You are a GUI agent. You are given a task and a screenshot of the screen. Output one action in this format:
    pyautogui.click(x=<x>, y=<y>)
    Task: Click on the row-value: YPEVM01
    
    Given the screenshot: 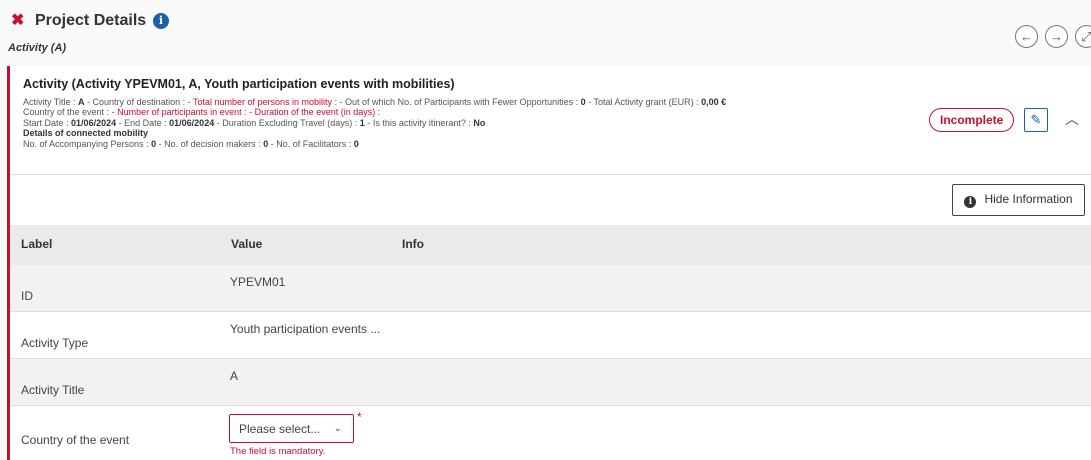 What is the action you would take?
    pyautogui.click(x=258, y=282)
    